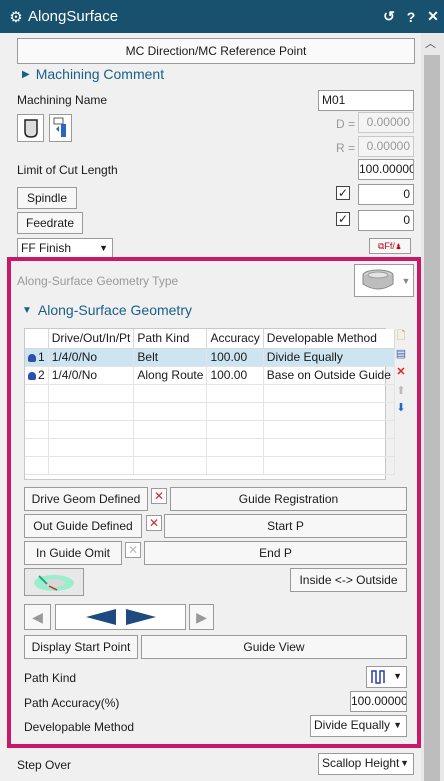  What do you see at coordinates (235, 339) in the screenshot?
I see `table-header-cell: Accuracy` at bounding box center [235, 339].